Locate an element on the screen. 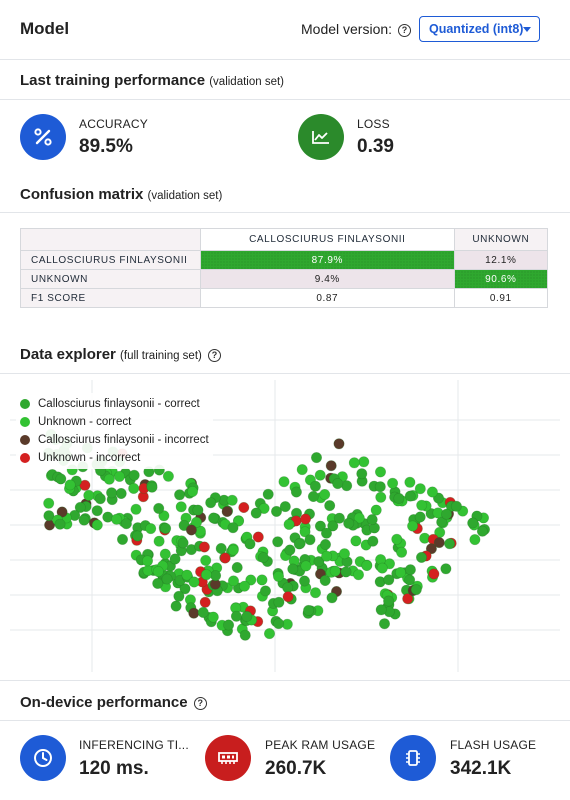 This screenshot has width=570, height=800. legend-item: Callosciurus finlaysonii - correct is located at coordinates (114, 404).